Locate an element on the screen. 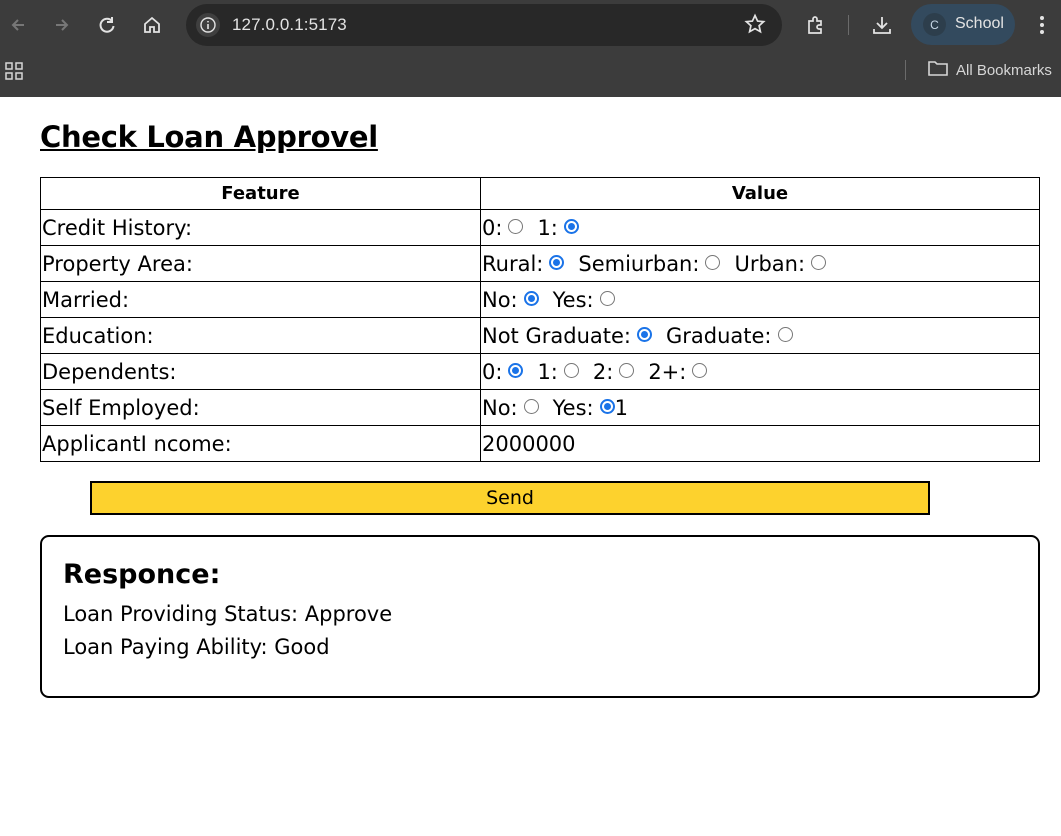 The height and width of the screenshot is (836, 1061). table-row: Dependents: 0: 1: 2: 2+: is located at coordinates (540, 371).